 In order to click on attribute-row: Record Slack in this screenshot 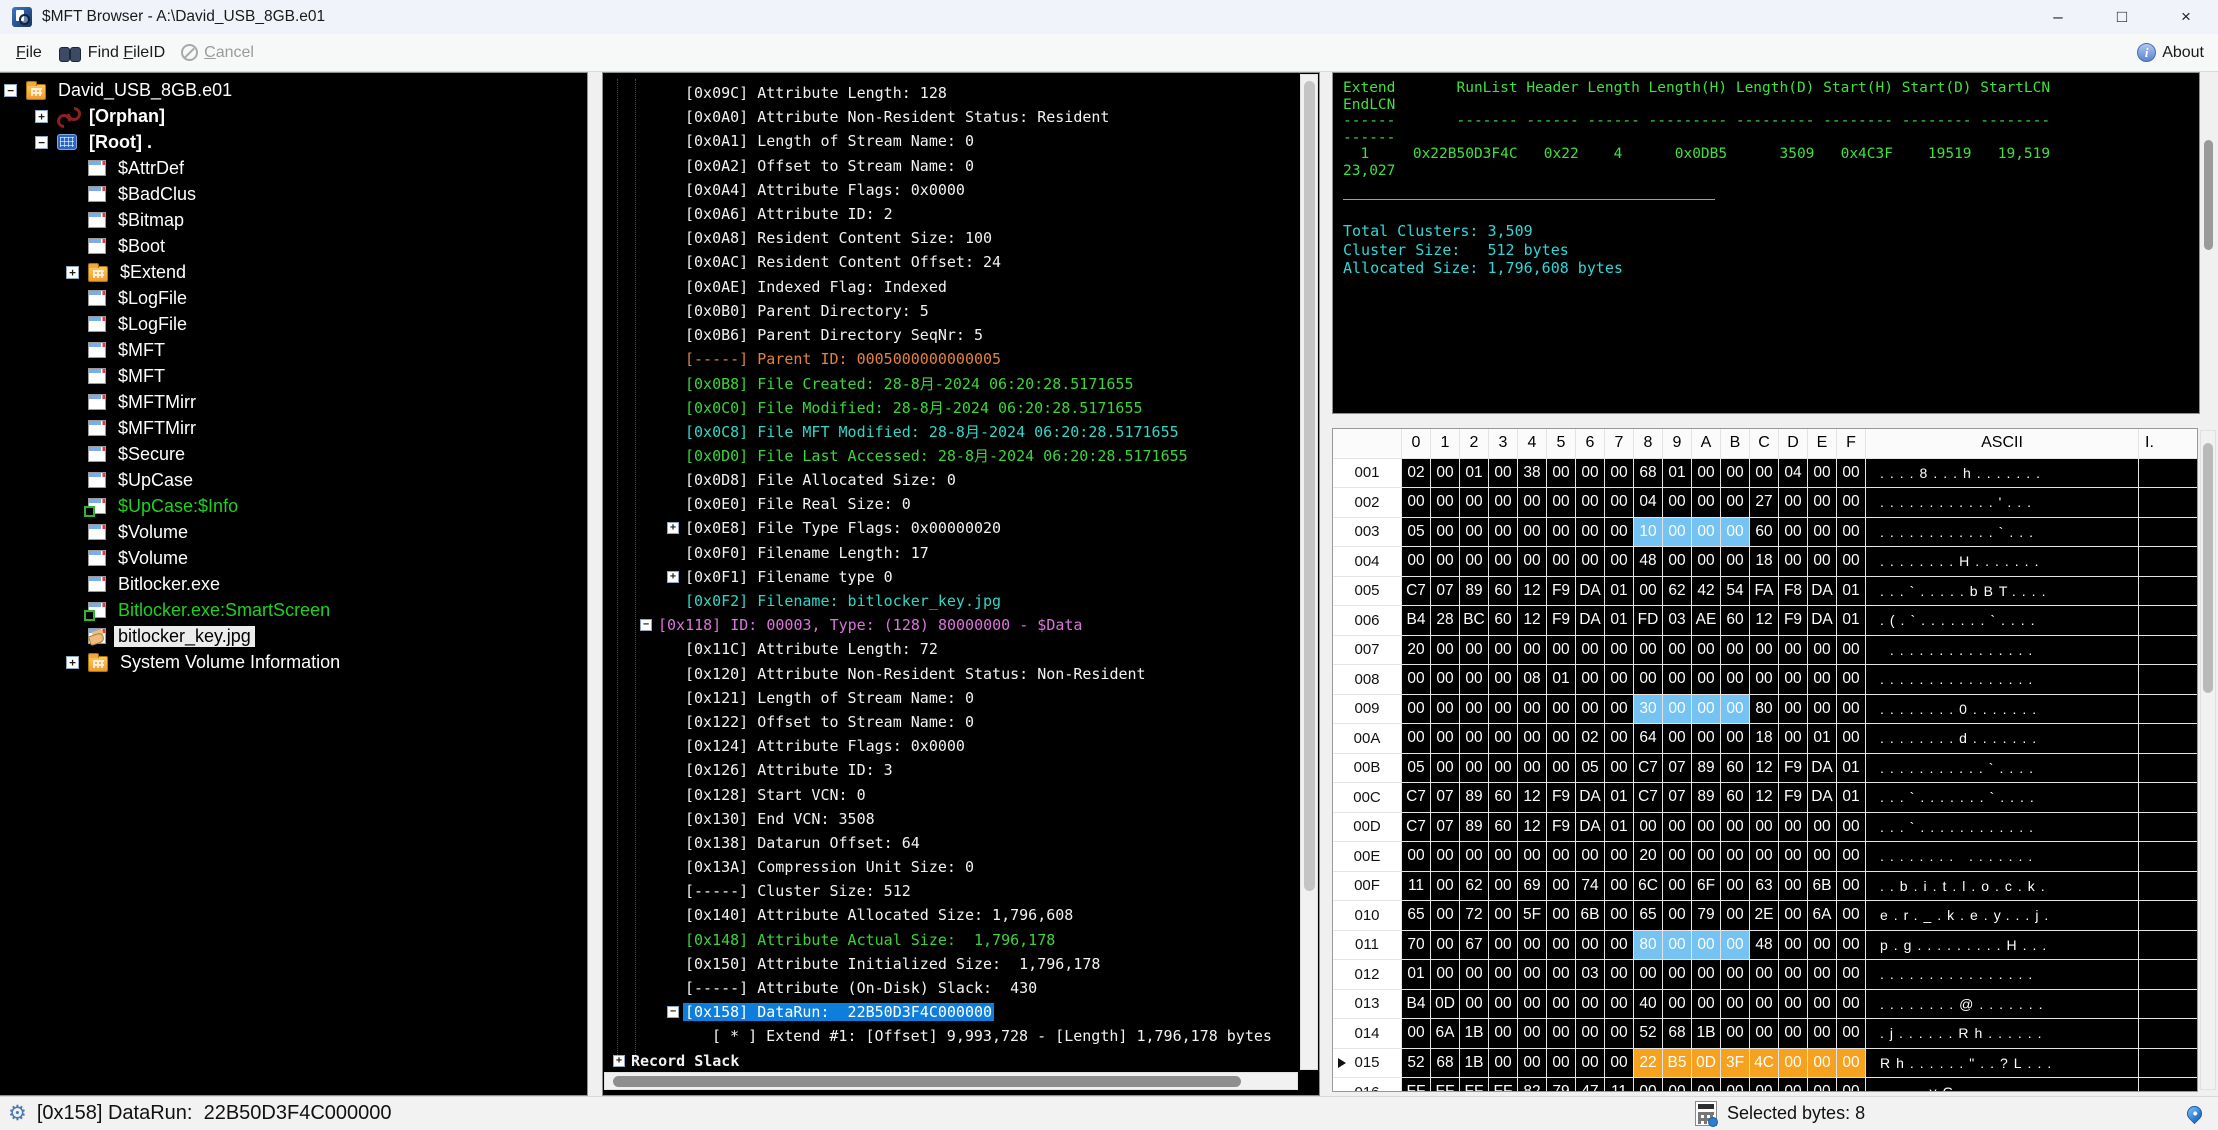, I will do `click(952, 1061)`.